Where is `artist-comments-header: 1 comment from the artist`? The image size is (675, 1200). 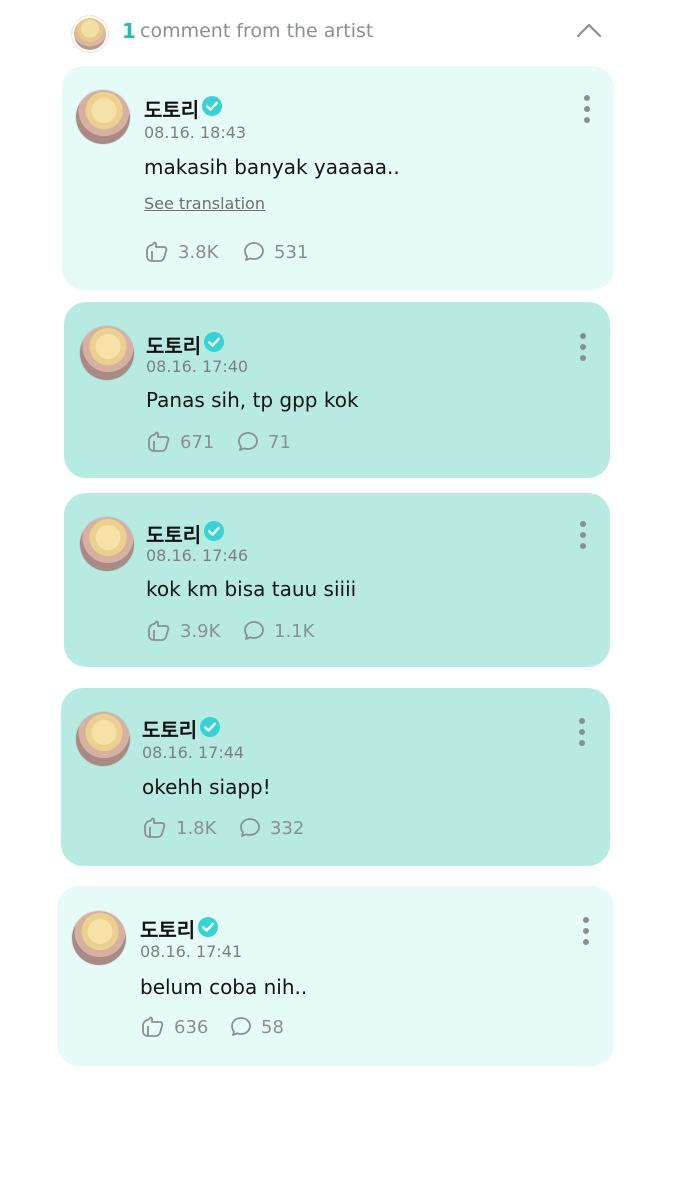 artist-comments-header: 1 comment from the artist is located at coordinates (337, 32).